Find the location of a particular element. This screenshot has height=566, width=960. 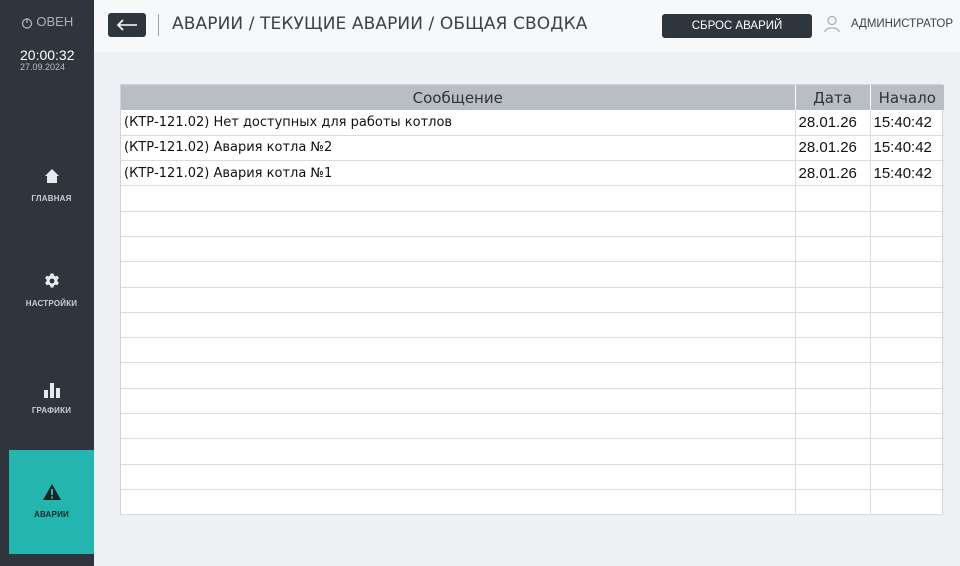

brand-logo: ОВЕН is located at coordinates (47, 21).